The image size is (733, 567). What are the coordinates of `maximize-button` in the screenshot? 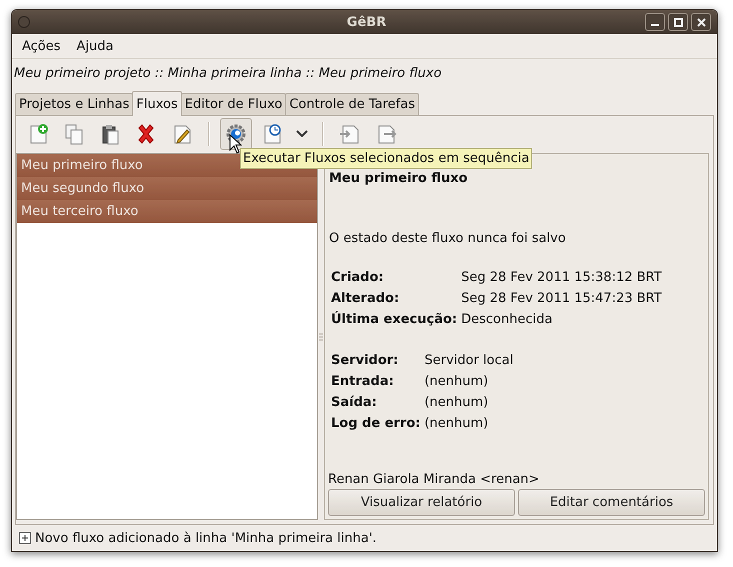 It's located at (678, 22).